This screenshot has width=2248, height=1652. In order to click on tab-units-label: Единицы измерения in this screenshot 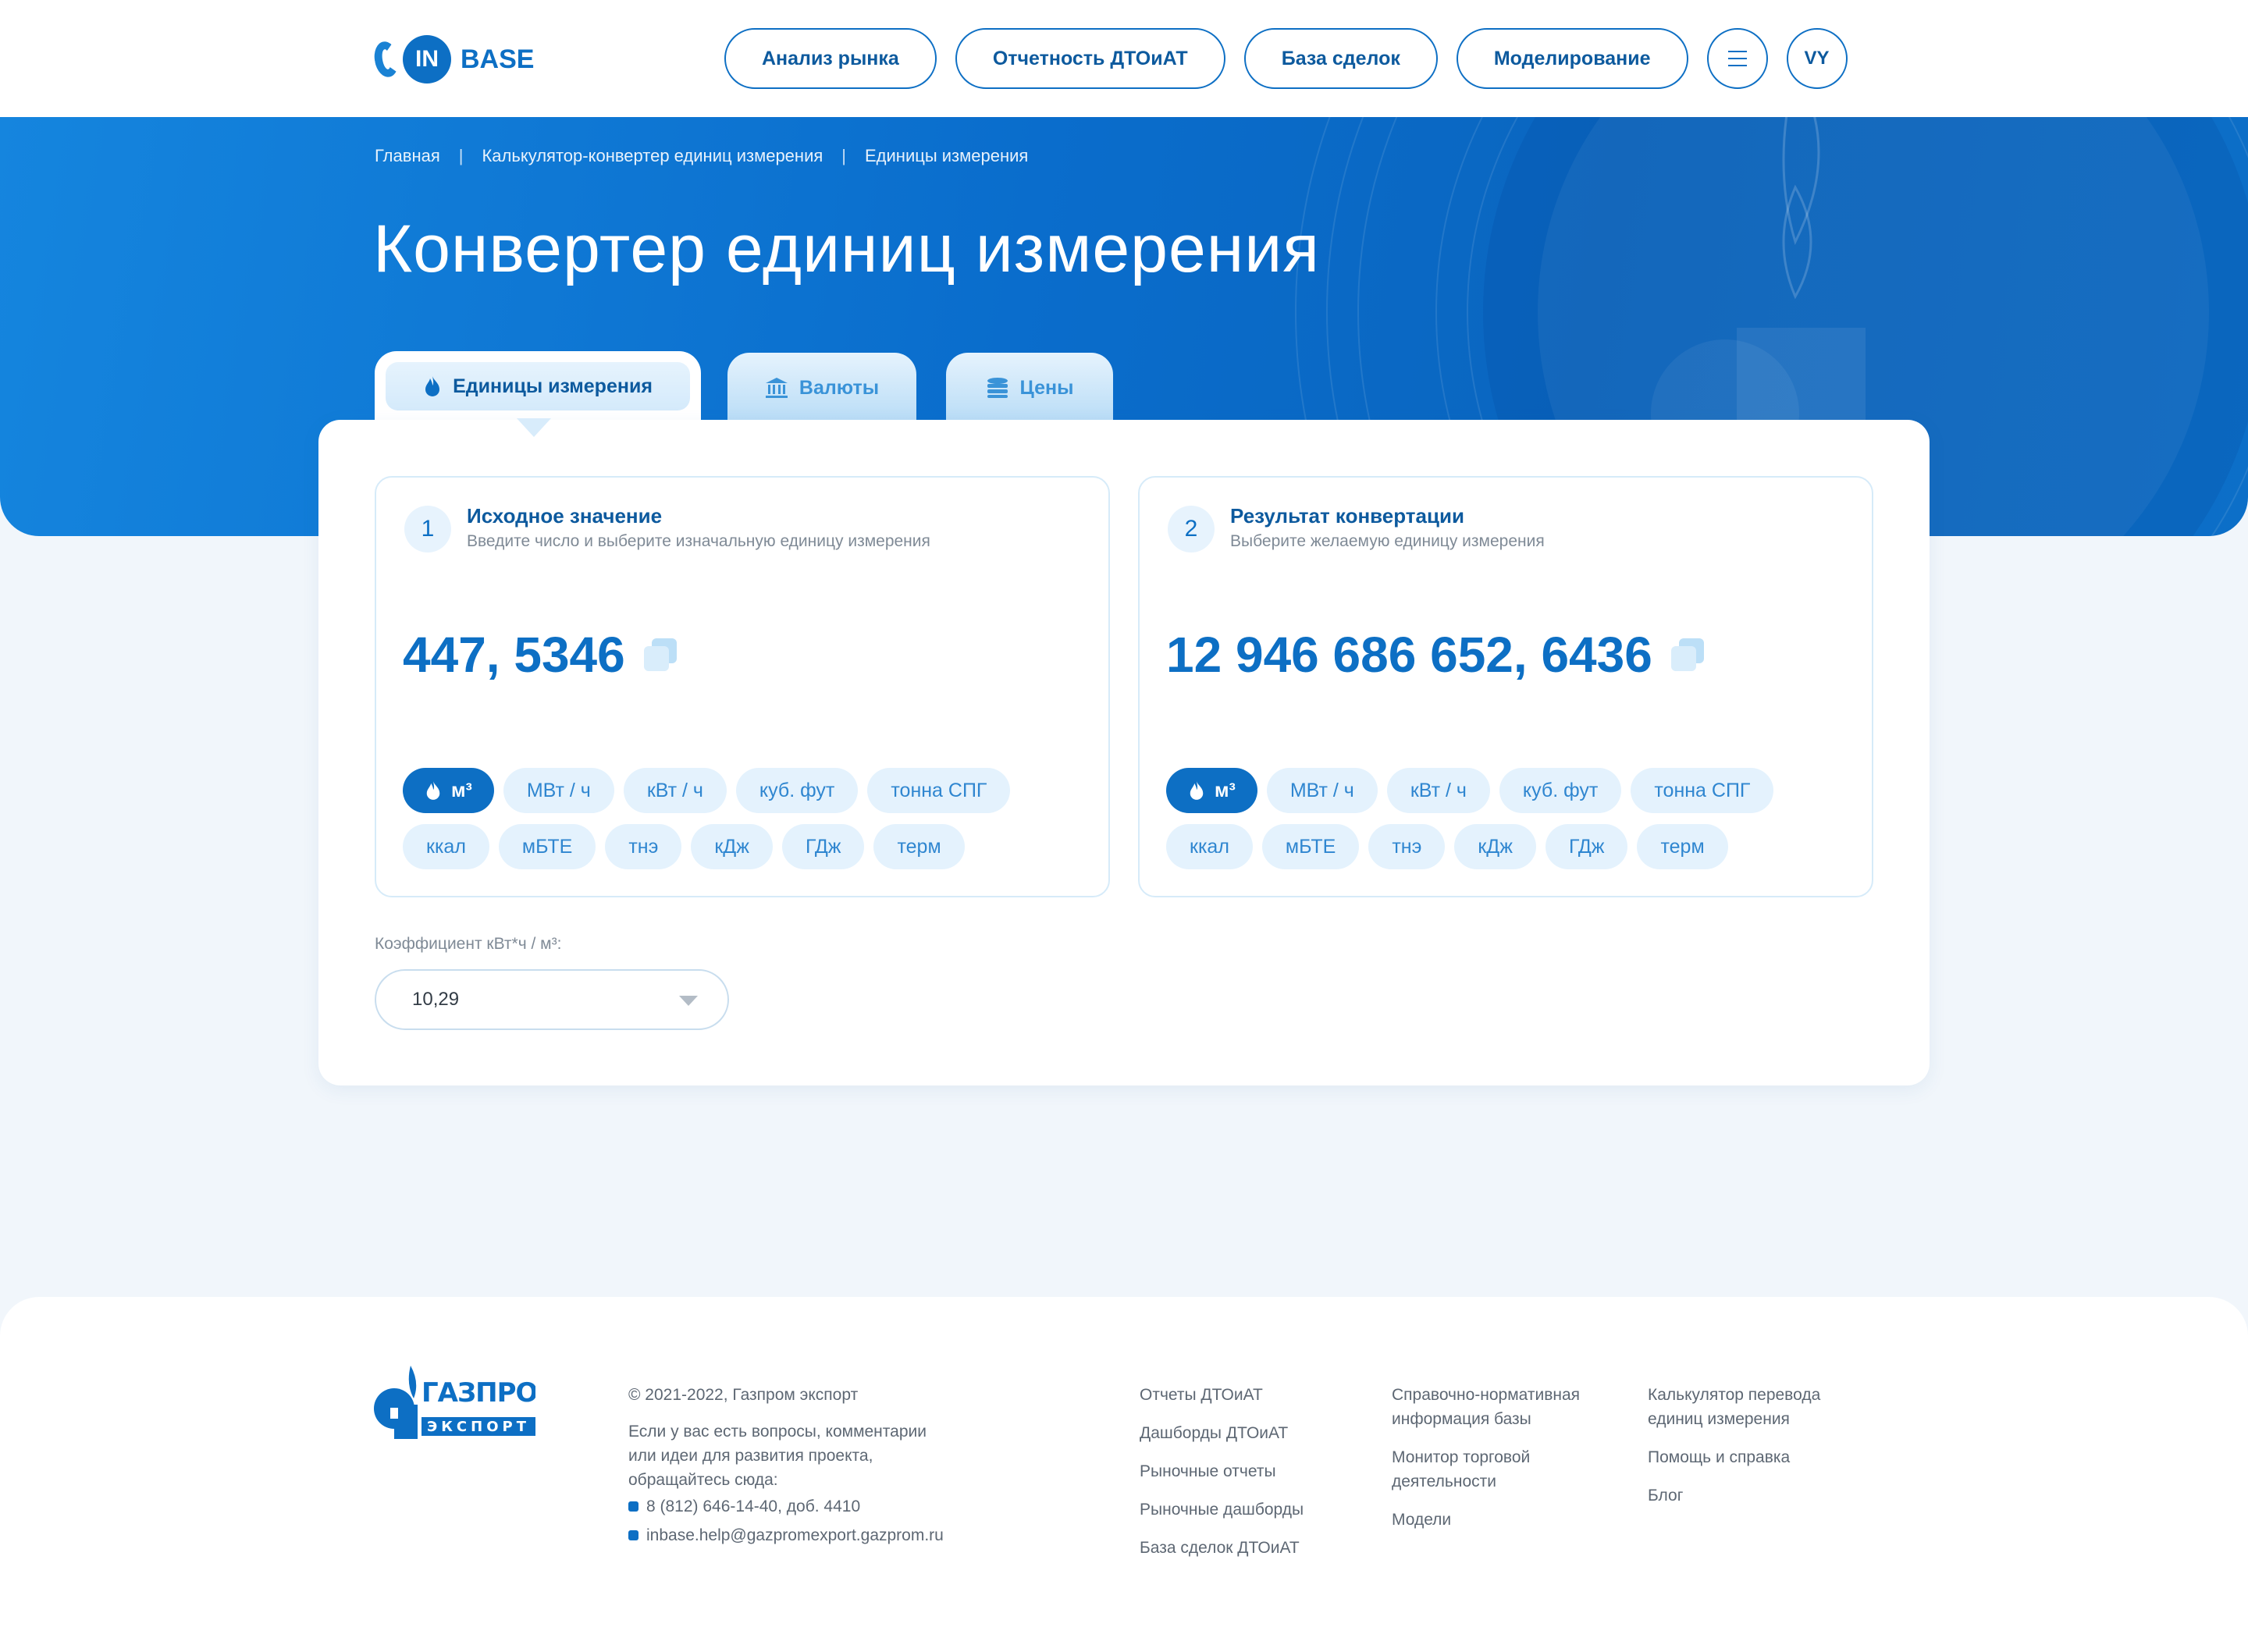, I will do `click(553, 386)`.